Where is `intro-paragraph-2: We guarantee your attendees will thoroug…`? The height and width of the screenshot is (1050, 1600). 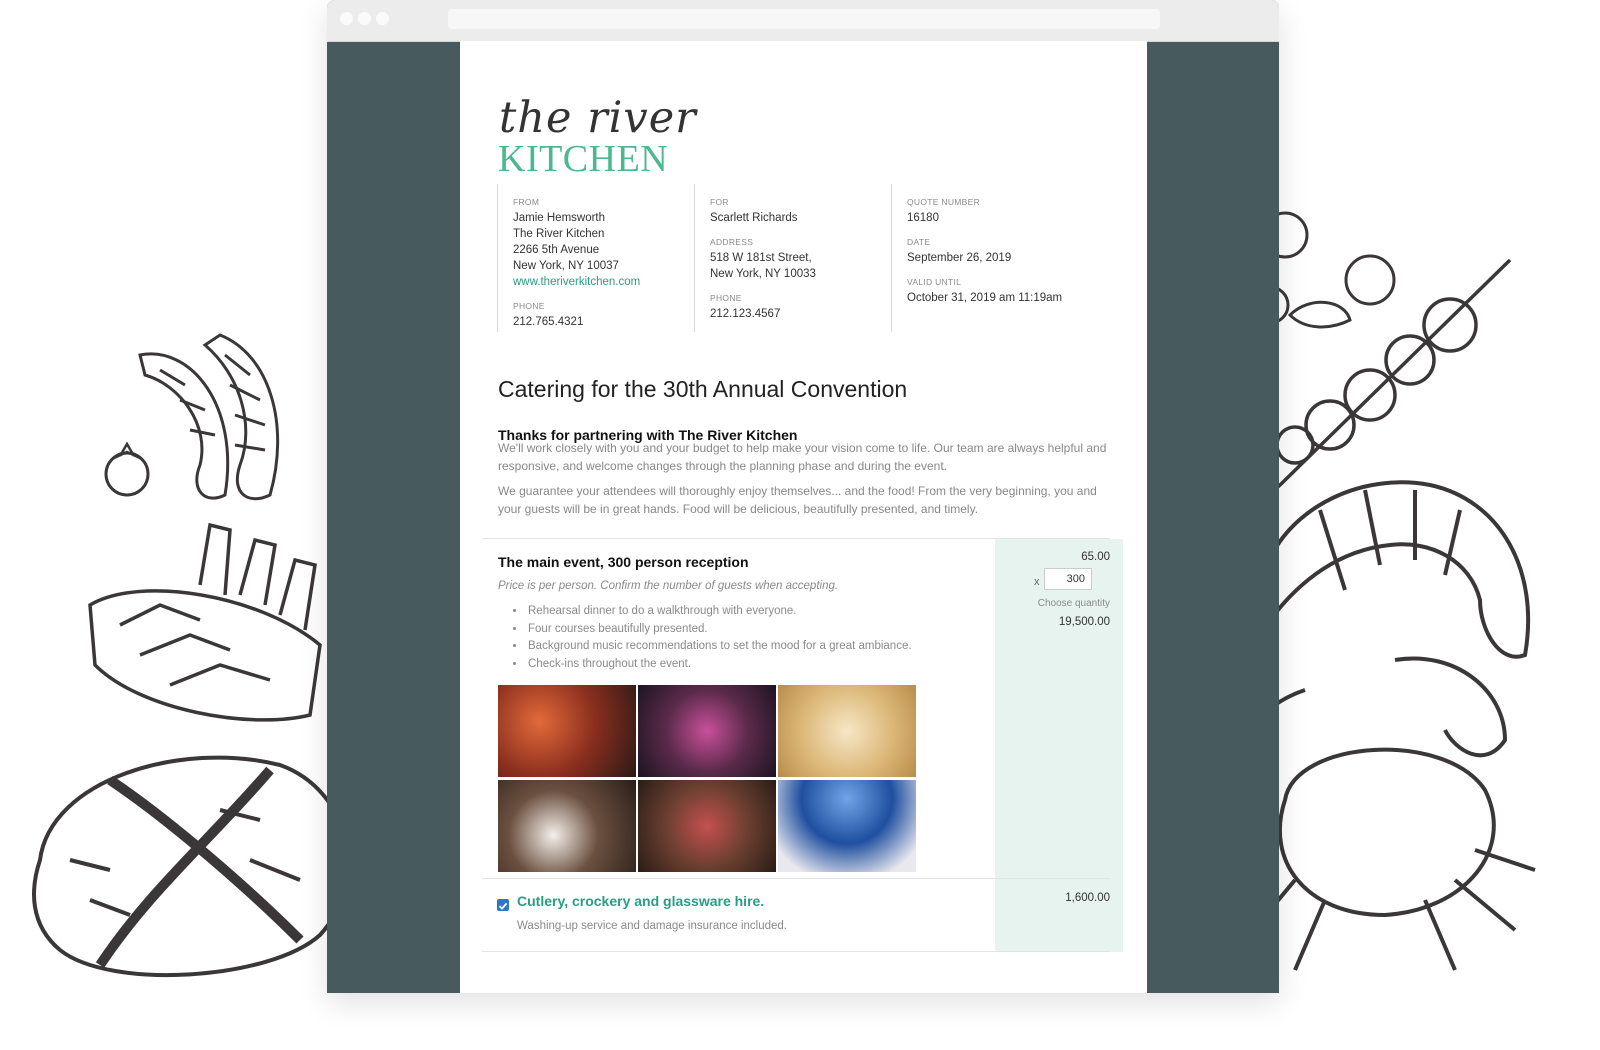 intro-paragraph-2: We guarantee your attendees will thoroug… is located at coordinates (797, 500).